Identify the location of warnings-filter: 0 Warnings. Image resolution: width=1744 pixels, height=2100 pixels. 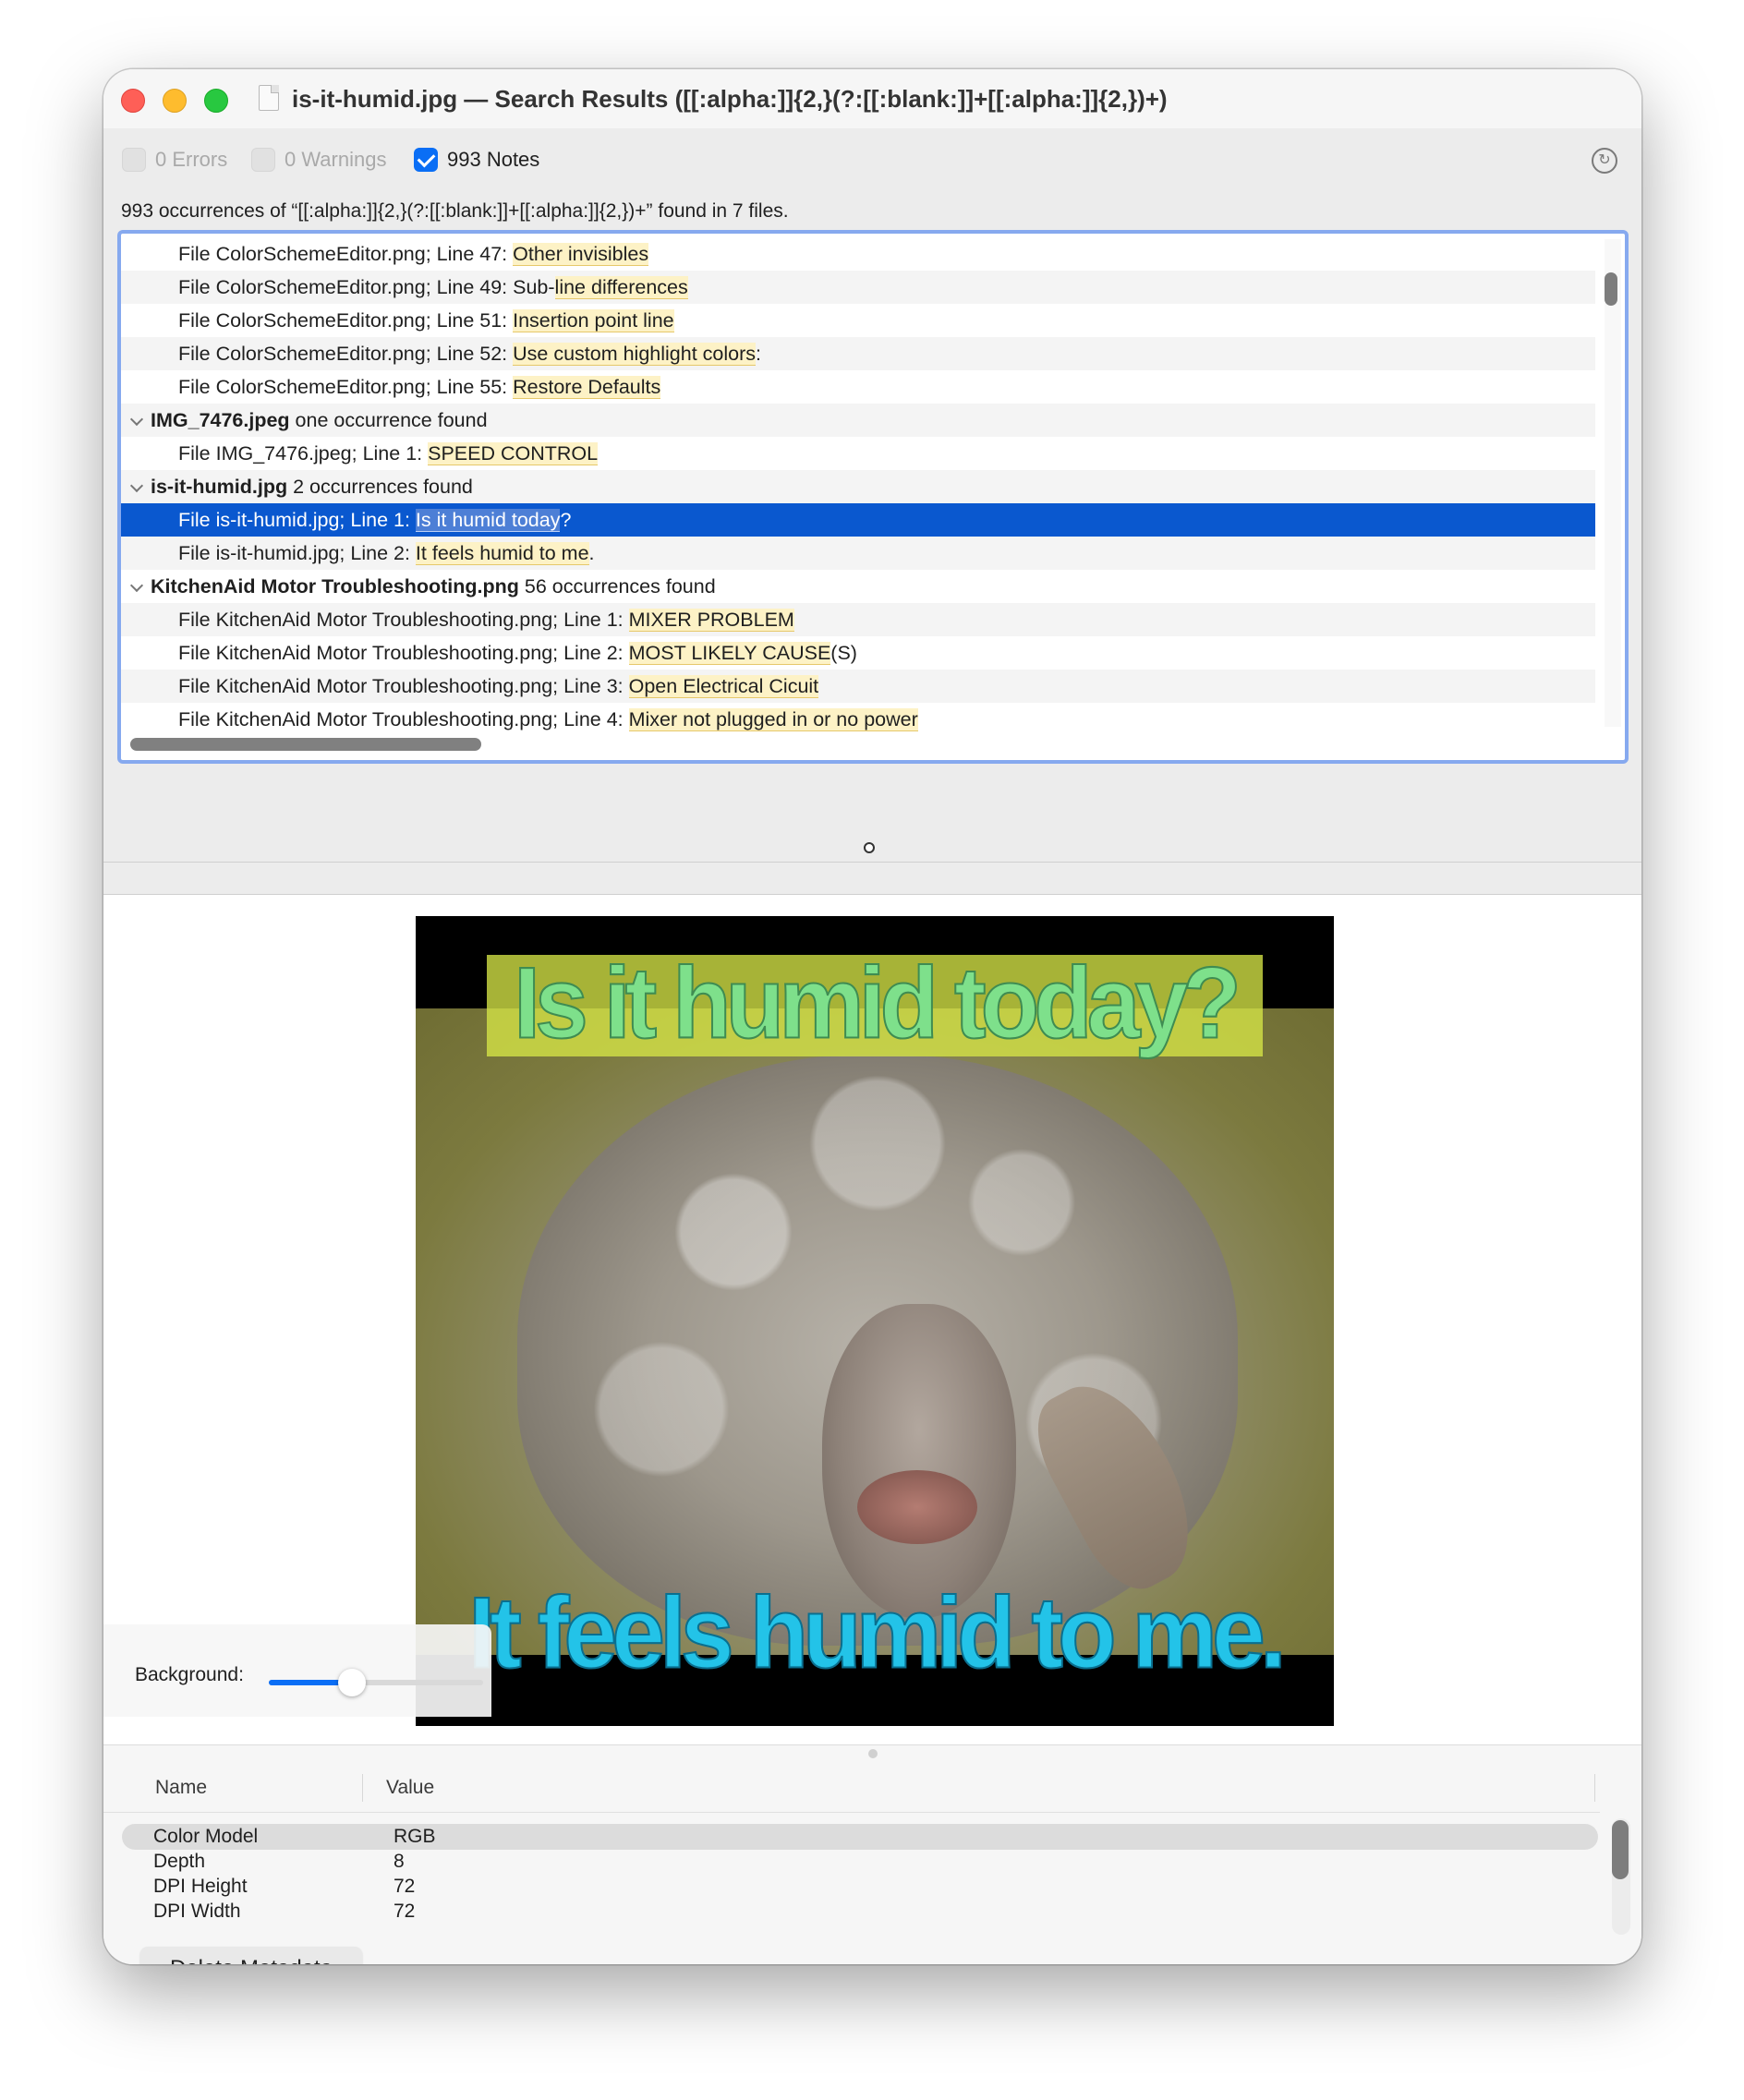
(318, 160).